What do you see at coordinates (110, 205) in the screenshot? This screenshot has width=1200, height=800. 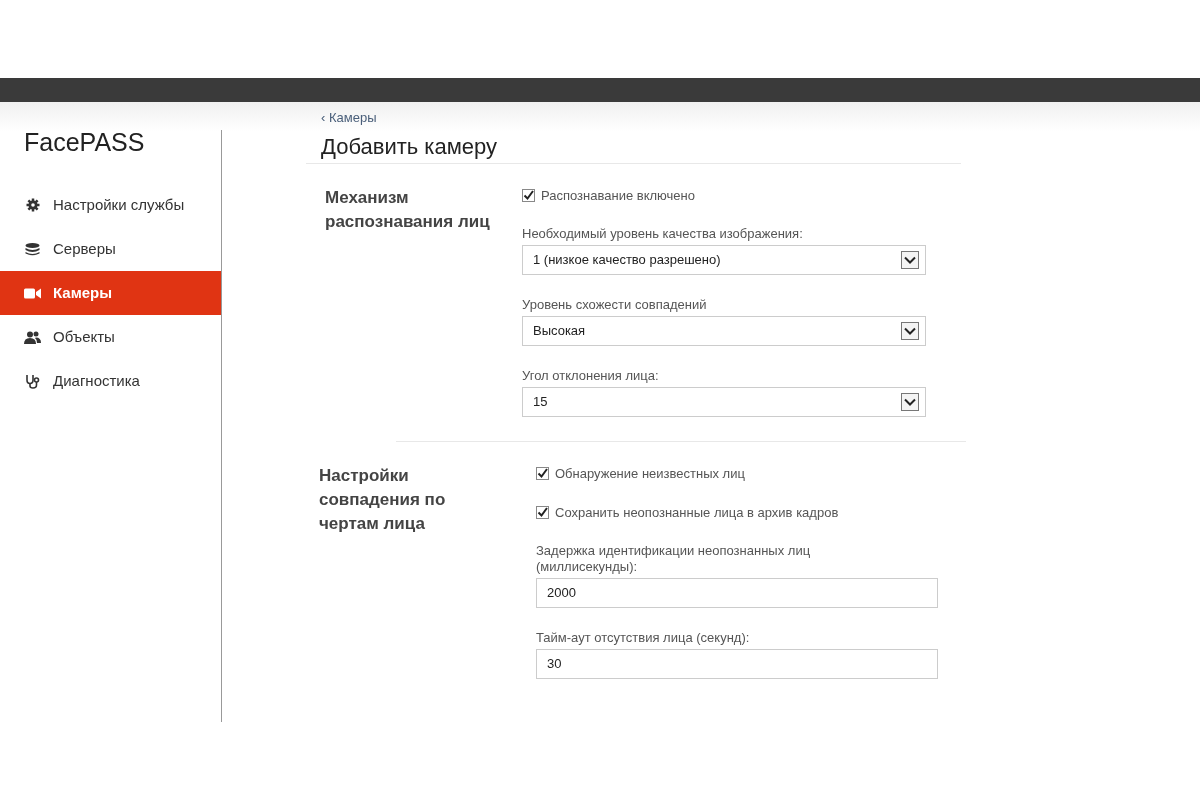 I see `sidebar-item: Настройки службы` at bounding box center [110, 205].